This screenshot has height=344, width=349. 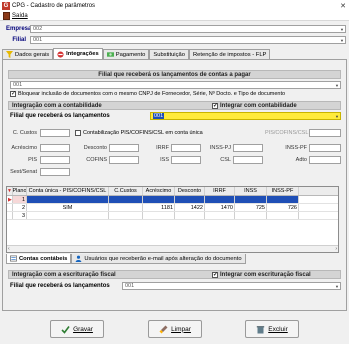 I want to click on ledger-icon, so click(x=13, y=258).